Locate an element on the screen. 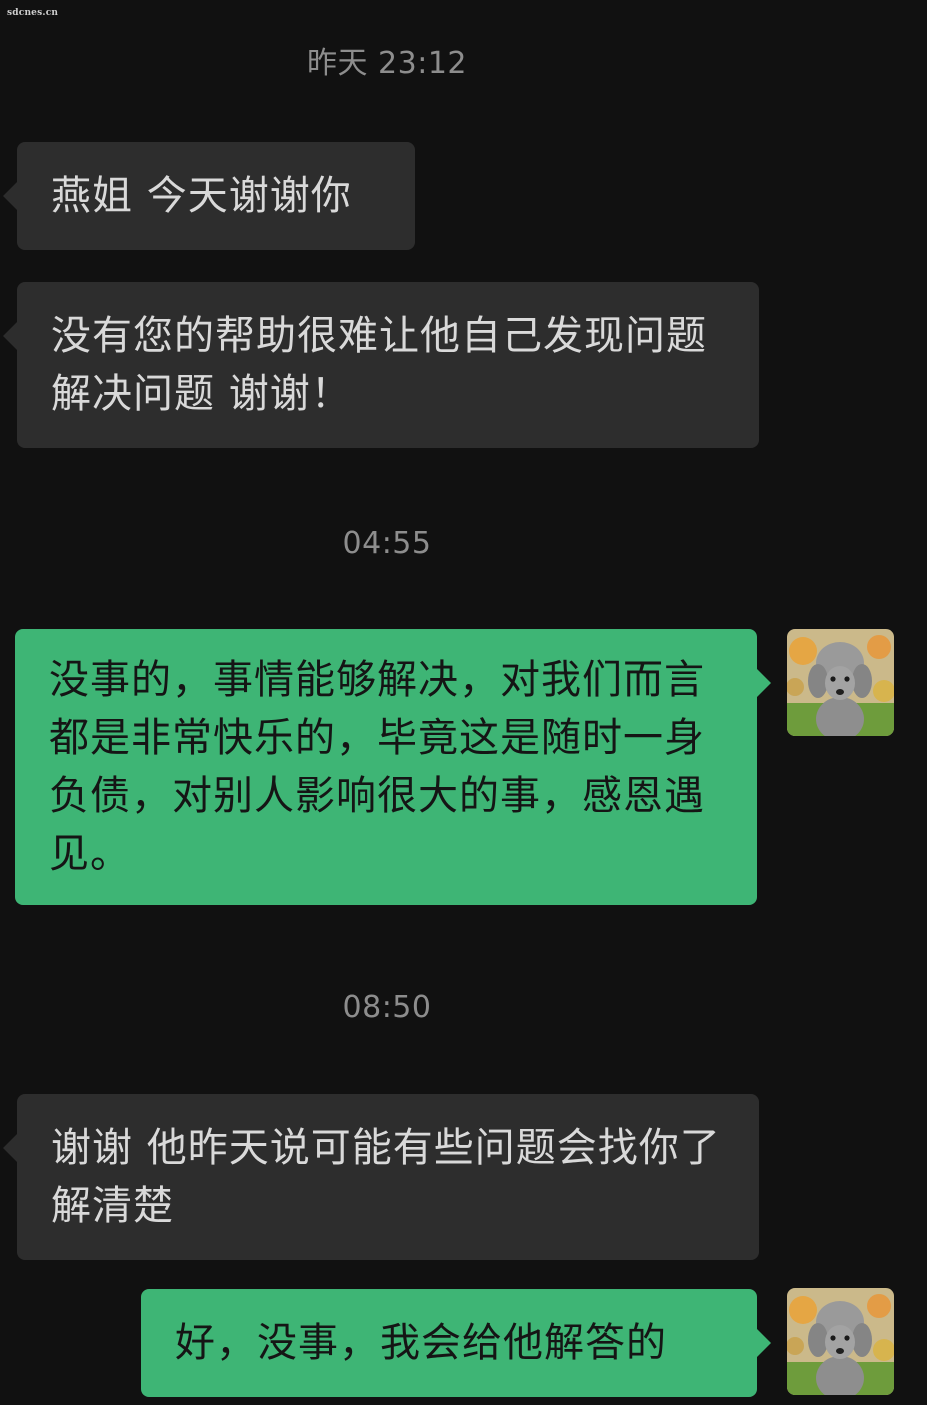 The height and width of the screenshot is (1405, 927). message-bubble-received: 燕姐 今天谢谢你 is located at coordinates (209, 196).